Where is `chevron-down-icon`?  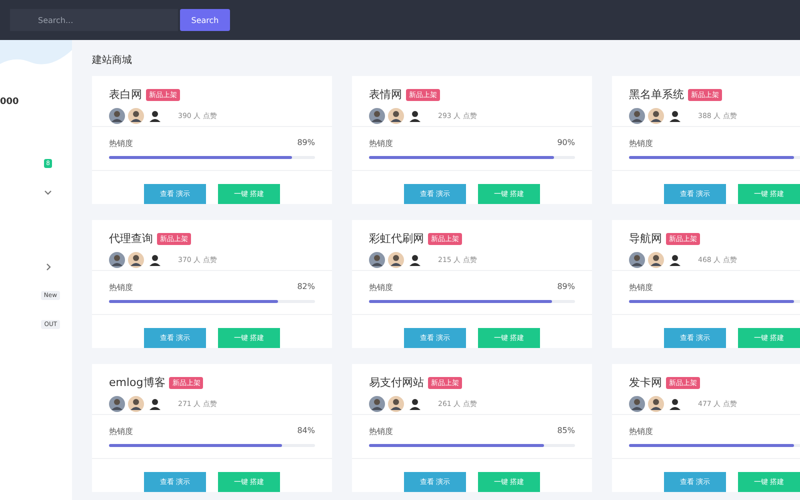
chevron-down-icon is located at coordinates (48, 193).